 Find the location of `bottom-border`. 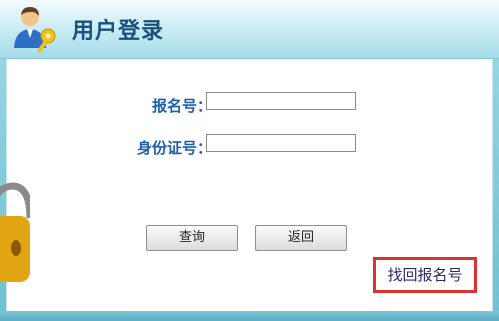

bottom-border is located at coordinates (249, 316).